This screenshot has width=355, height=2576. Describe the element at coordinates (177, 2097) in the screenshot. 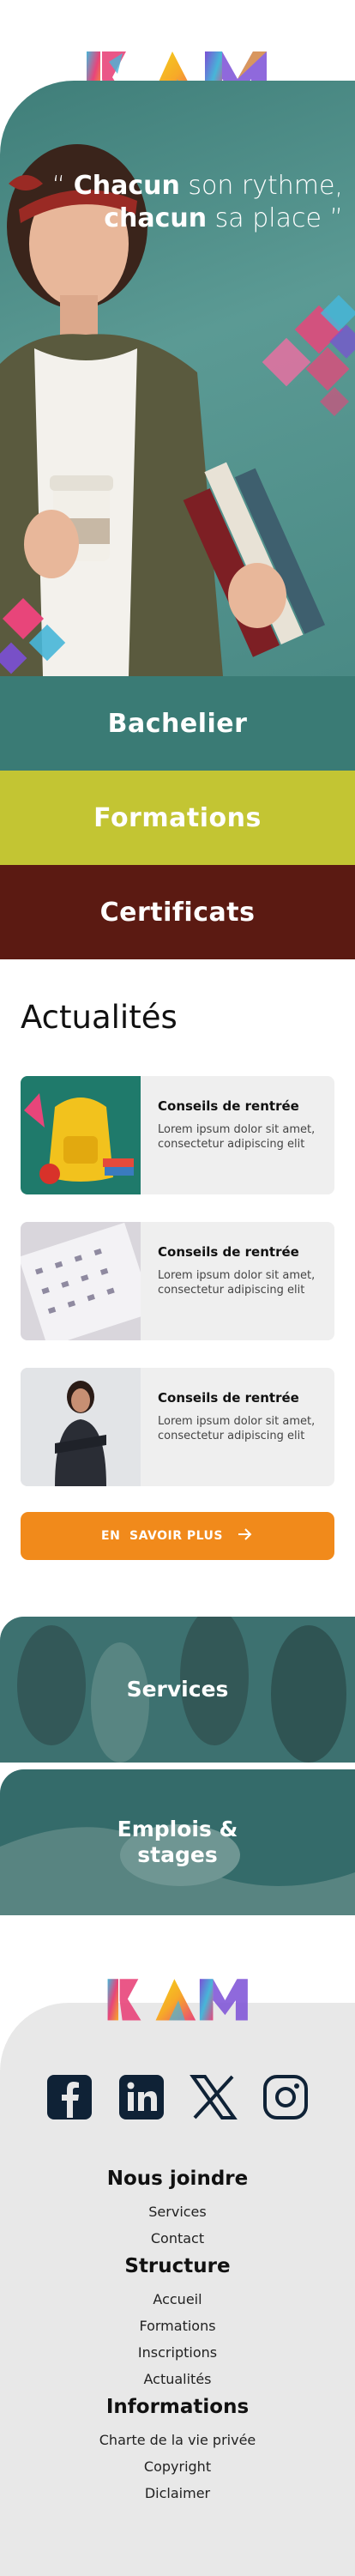

I see `social-links` at that location.